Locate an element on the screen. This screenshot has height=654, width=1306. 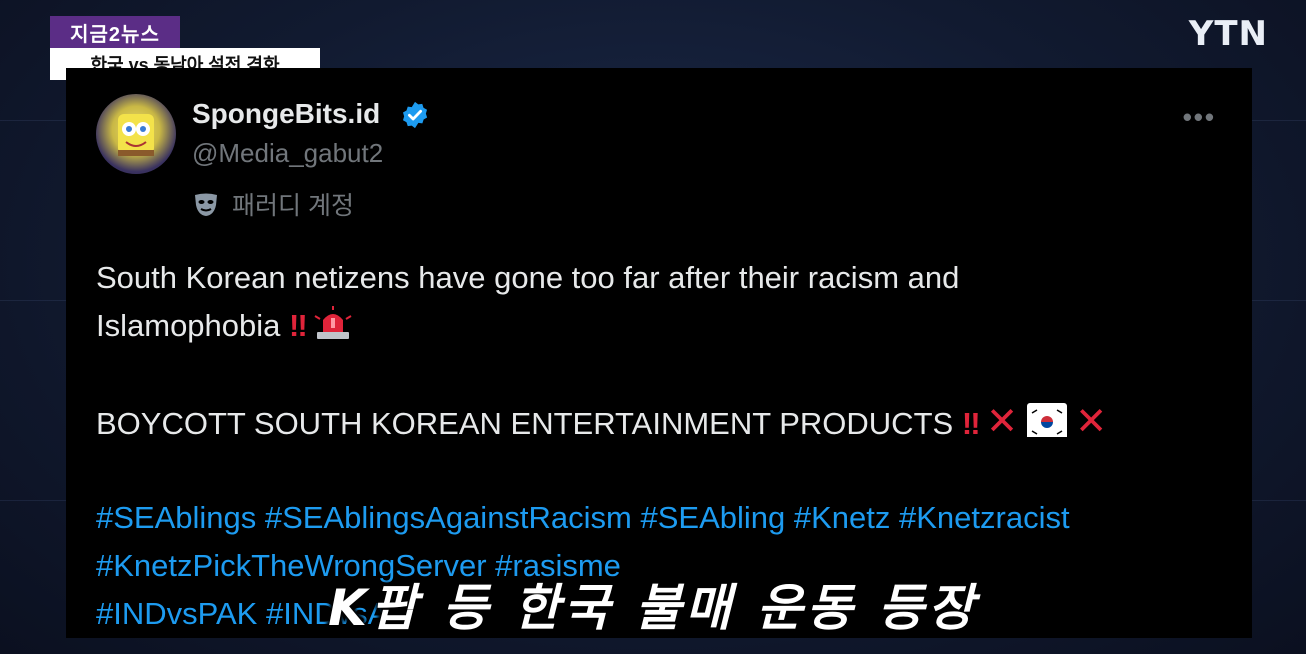
tweet-text-line: Islamophobia ‼ is located at coordinates (224, 326).